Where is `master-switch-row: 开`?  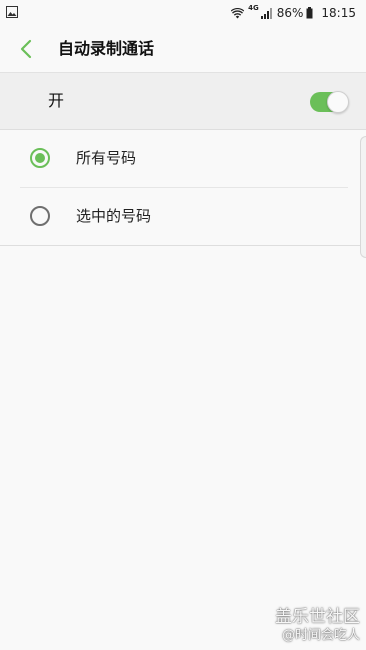 master-switch-row: 开 is located at coordinates (183, 101).